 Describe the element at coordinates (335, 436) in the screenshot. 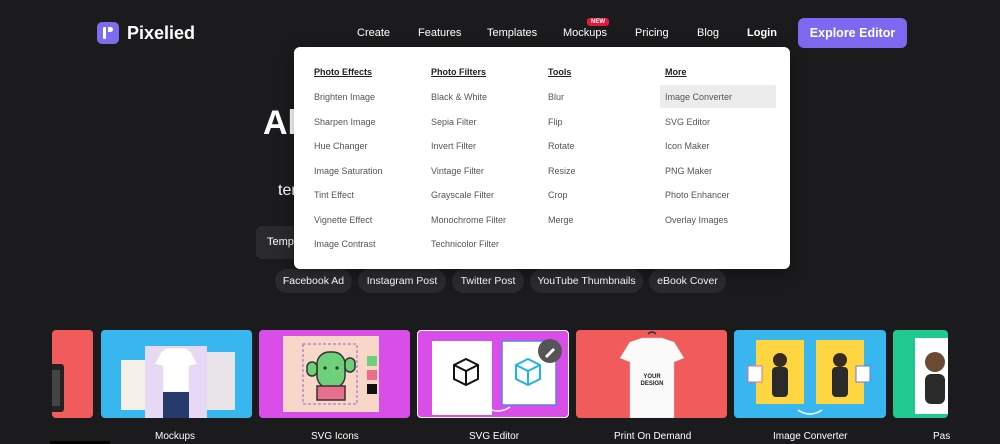

I see `carousel-label-svg-icons: SVG Icons` at that location.